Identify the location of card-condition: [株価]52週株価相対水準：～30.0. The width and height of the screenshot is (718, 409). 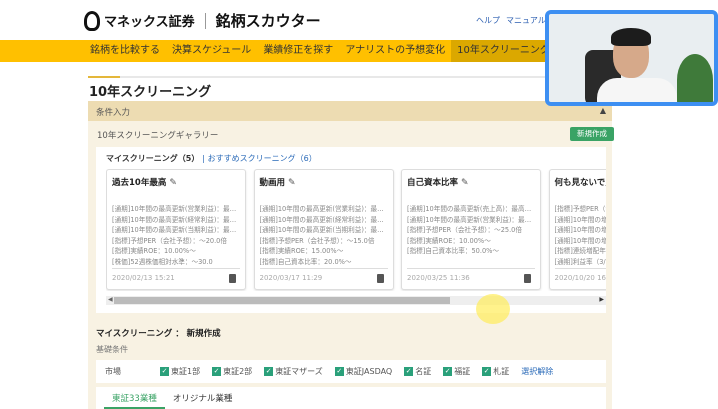
(162, 261).